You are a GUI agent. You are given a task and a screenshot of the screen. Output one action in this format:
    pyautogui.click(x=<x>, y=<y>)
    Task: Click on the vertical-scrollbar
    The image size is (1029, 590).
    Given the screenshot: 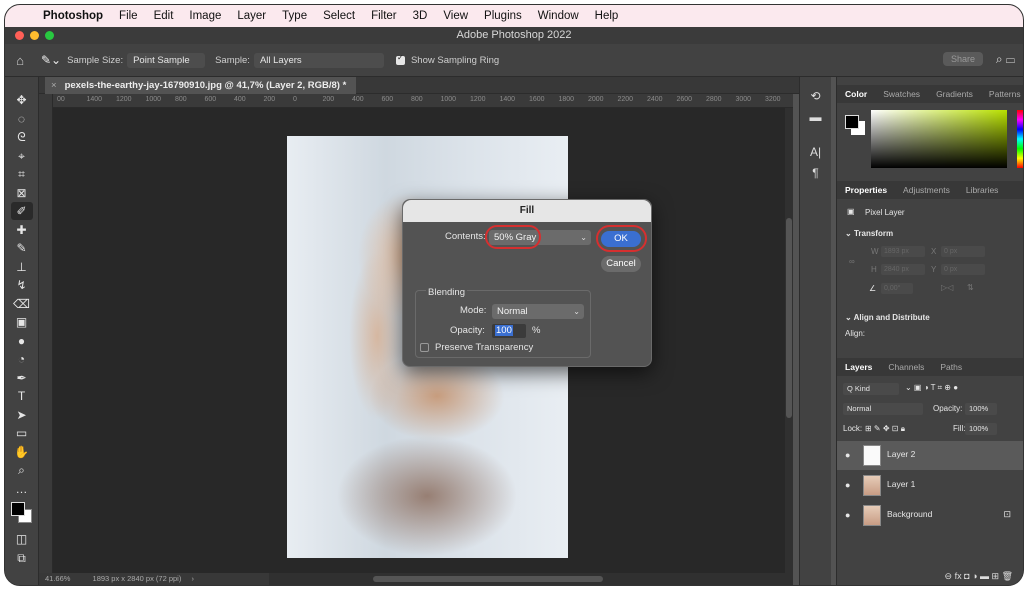 What is the action you would take?
    pyautogui.click(x=789, y=340)
    